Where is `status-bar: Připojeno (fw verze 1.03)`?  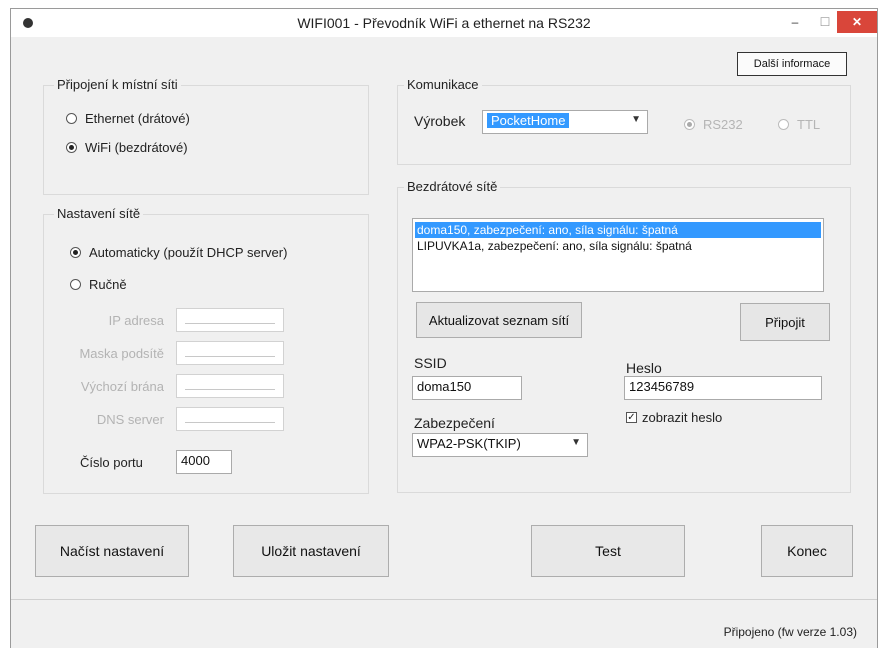 status-bar: Připojeno (fw verze 1.03) is located at coordinates (444, 623).